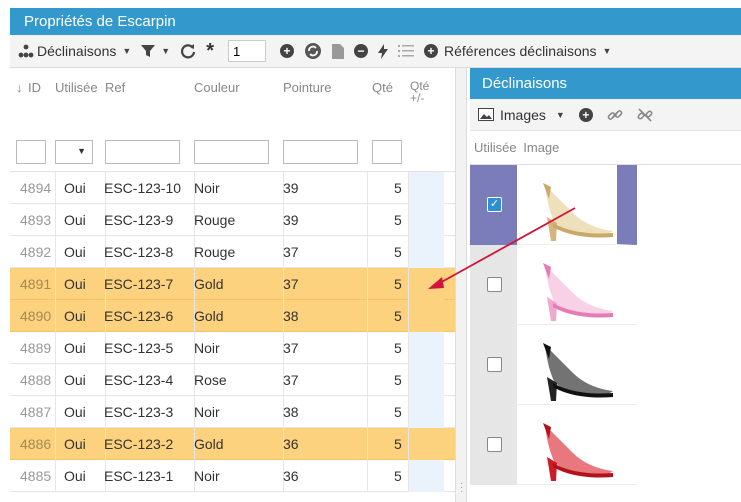 This screenshot has width=741, height=502. Describe the element at coordinates (232, 188) in the screenshot. I see `table-row: 4894 Oui ESC-123-10 Noir 39 5` at that location.